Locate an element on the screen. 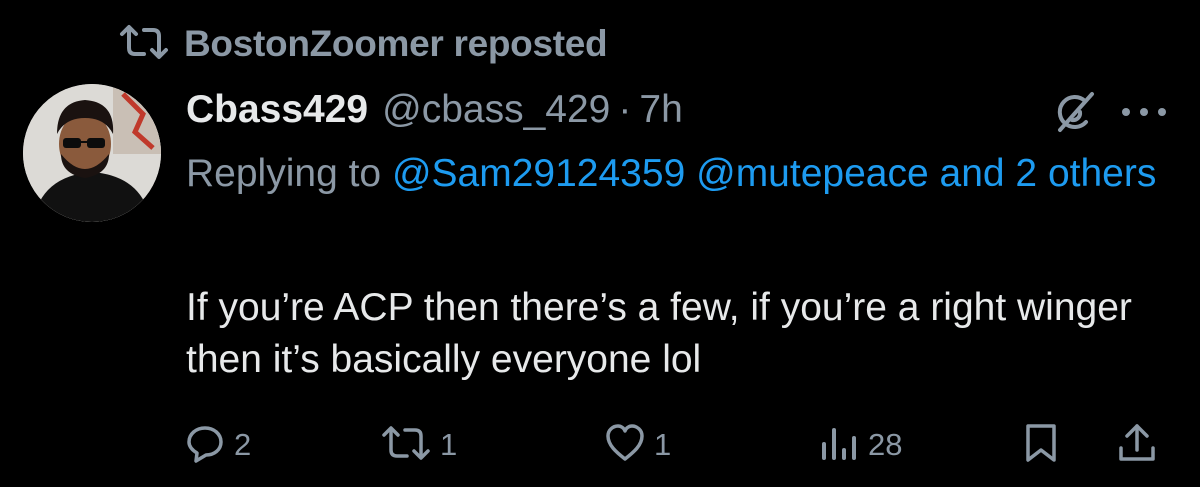  avatar is located at coordinates (92, 153).